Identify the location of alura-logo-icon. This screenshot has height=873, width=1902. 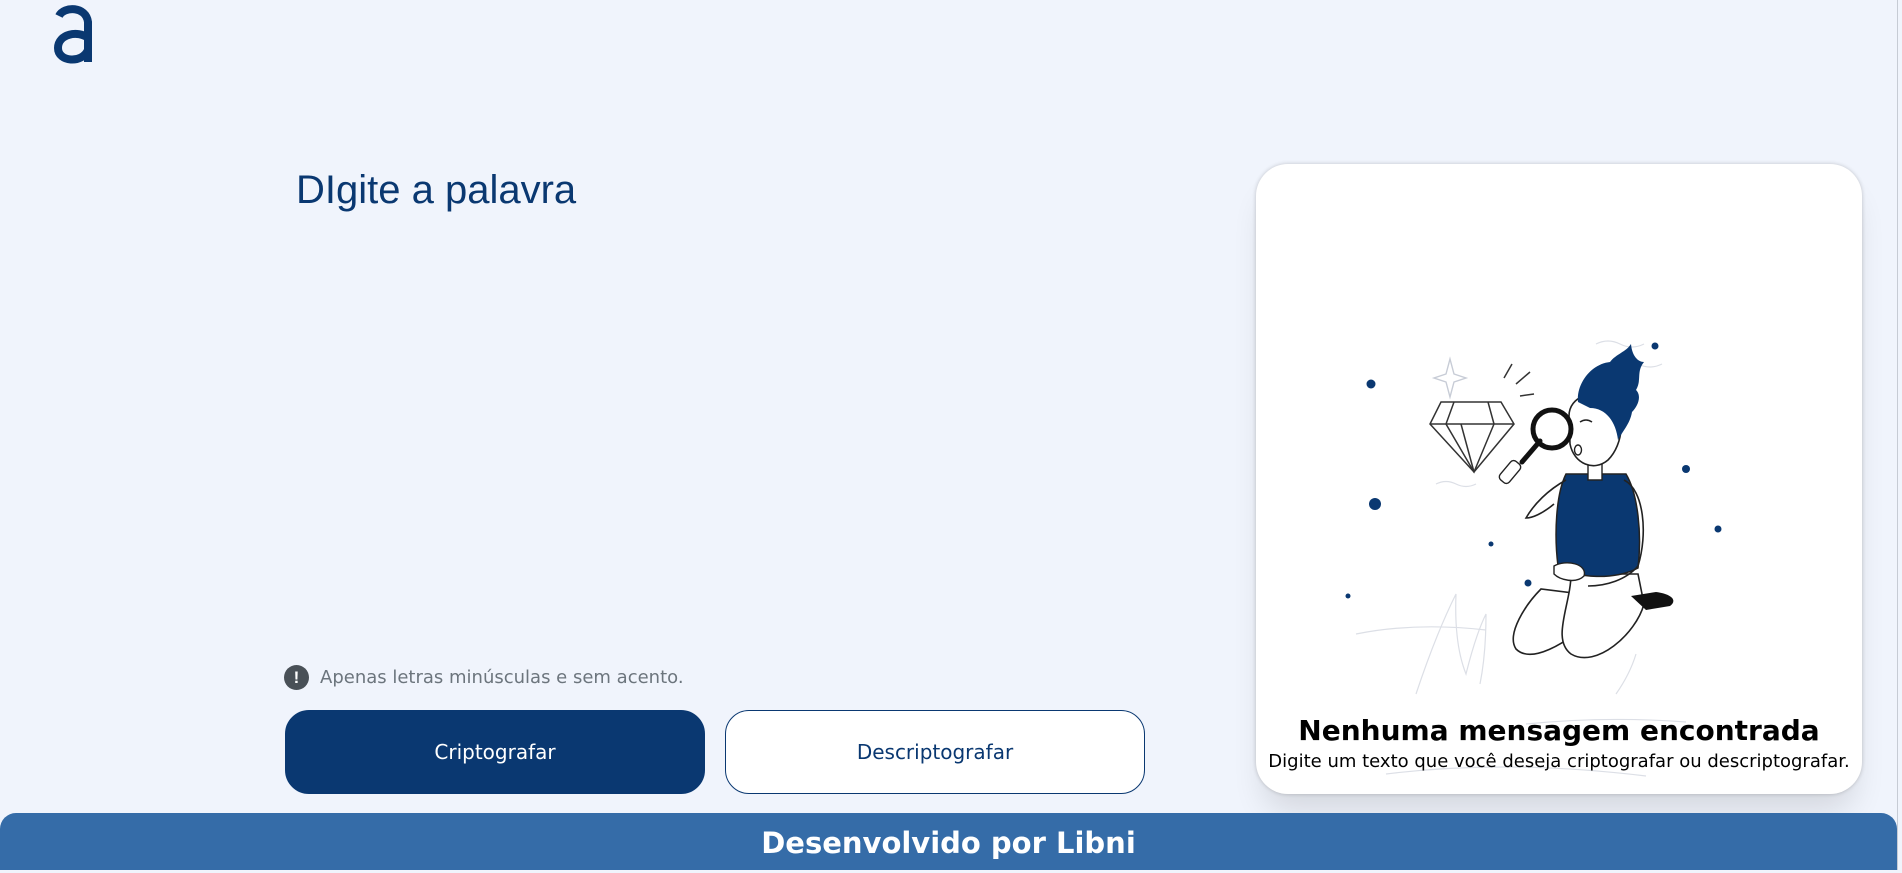
(72, 34).